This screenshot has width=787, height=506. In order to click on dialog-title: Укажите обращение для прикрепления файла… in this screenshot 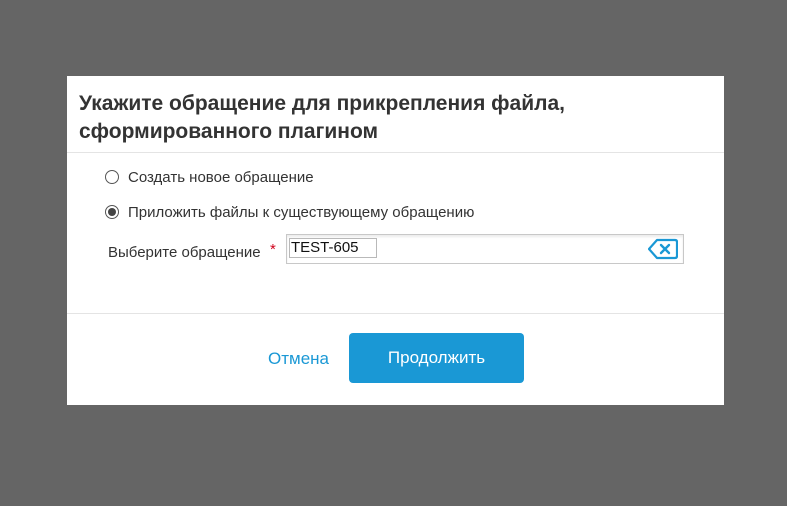, I will do `click(322, 117)`.